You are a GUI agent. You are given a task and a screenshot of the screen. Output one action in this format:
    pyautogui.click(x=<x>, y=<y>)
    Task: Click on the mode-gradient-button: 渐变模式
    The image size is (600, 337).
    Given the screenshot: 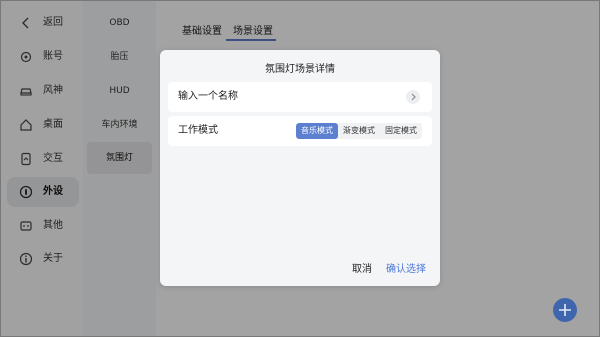 What is the action you would take?
    pyautogui.click(x=359, y=131)
    